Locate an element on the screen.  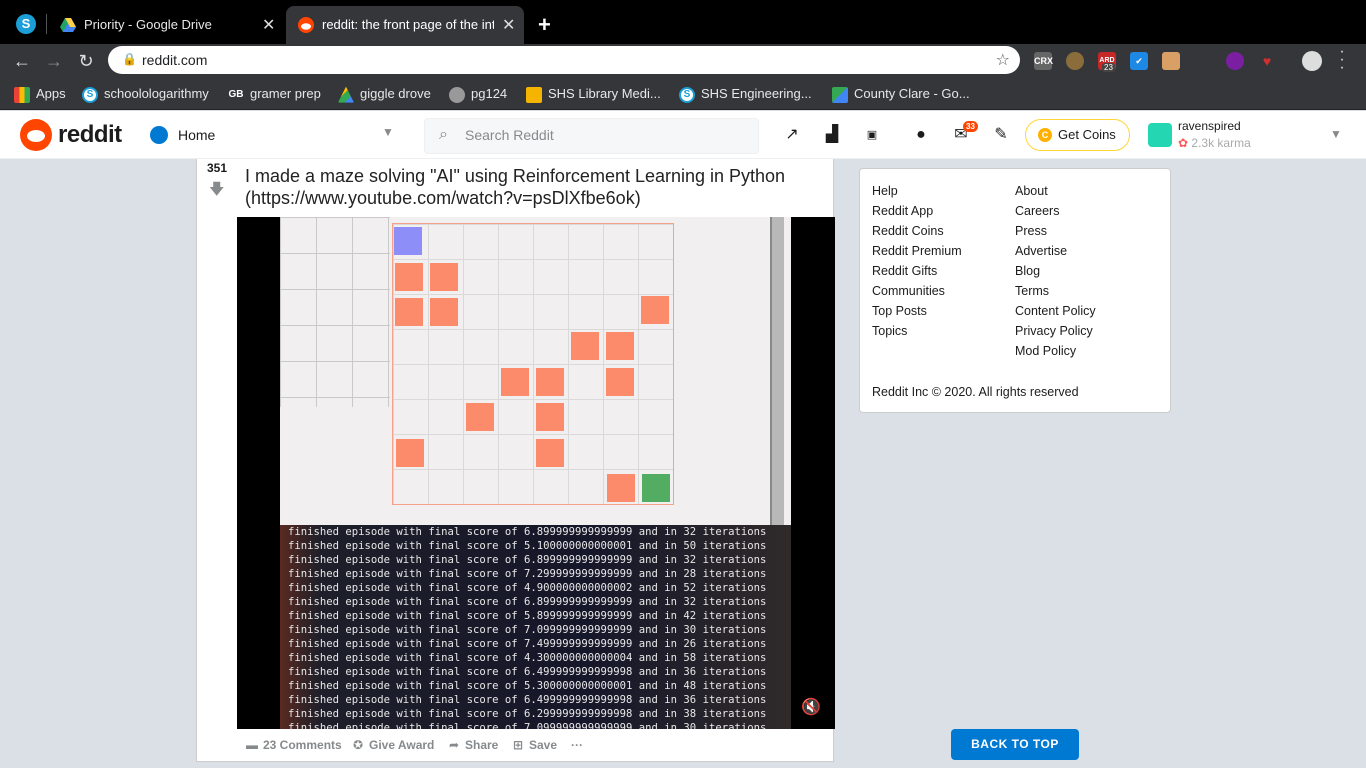
new-tab-icon: + is located at coordinates (544, 25).